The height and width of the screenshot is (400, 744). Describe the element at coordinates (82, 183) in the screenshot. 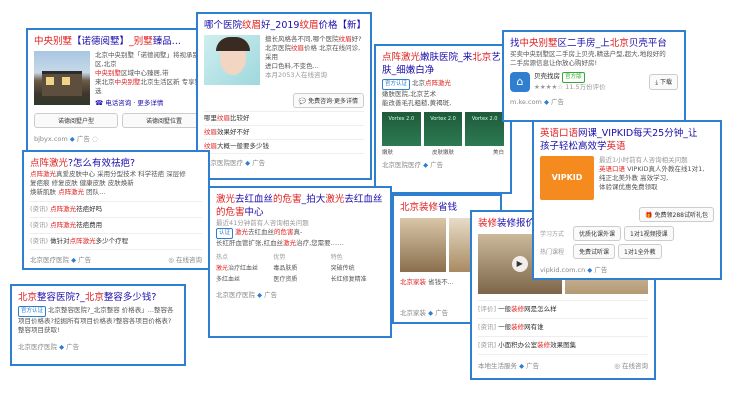

I see `laser-scar-desc-2: 复疤痕 修复皮肤 健康皮肤 皮肤焕新` at that location.